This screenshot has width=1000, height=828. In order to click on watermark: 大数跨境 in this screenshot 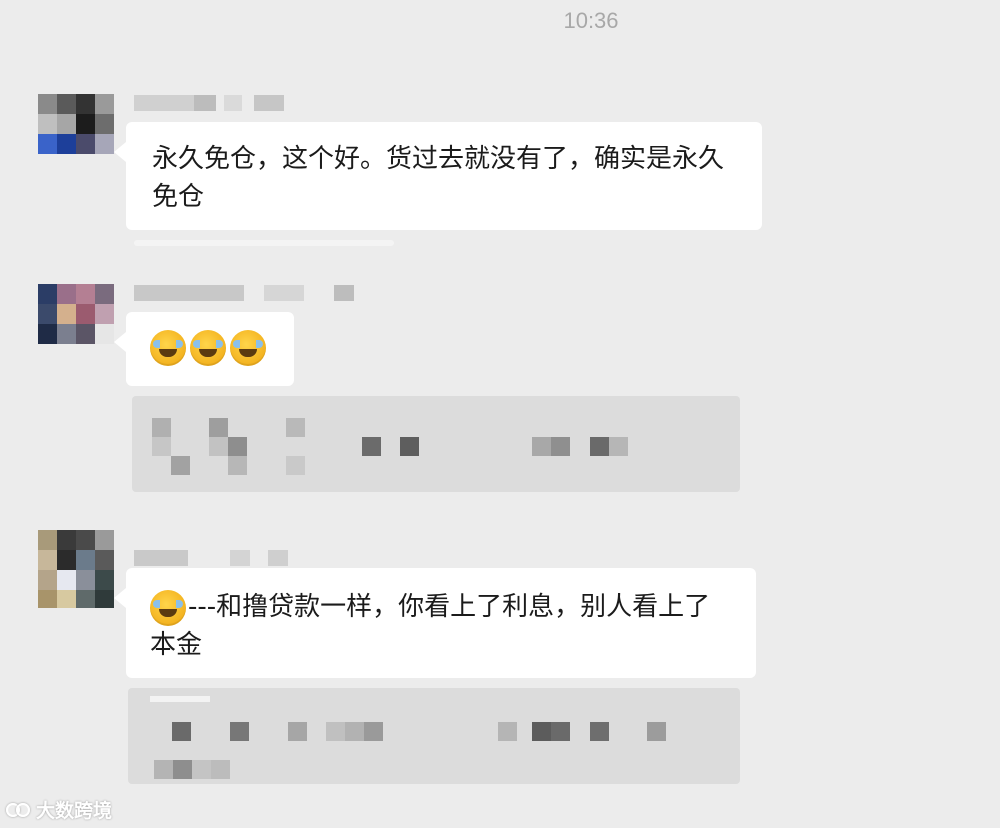, I will do `click(59, 809)`.